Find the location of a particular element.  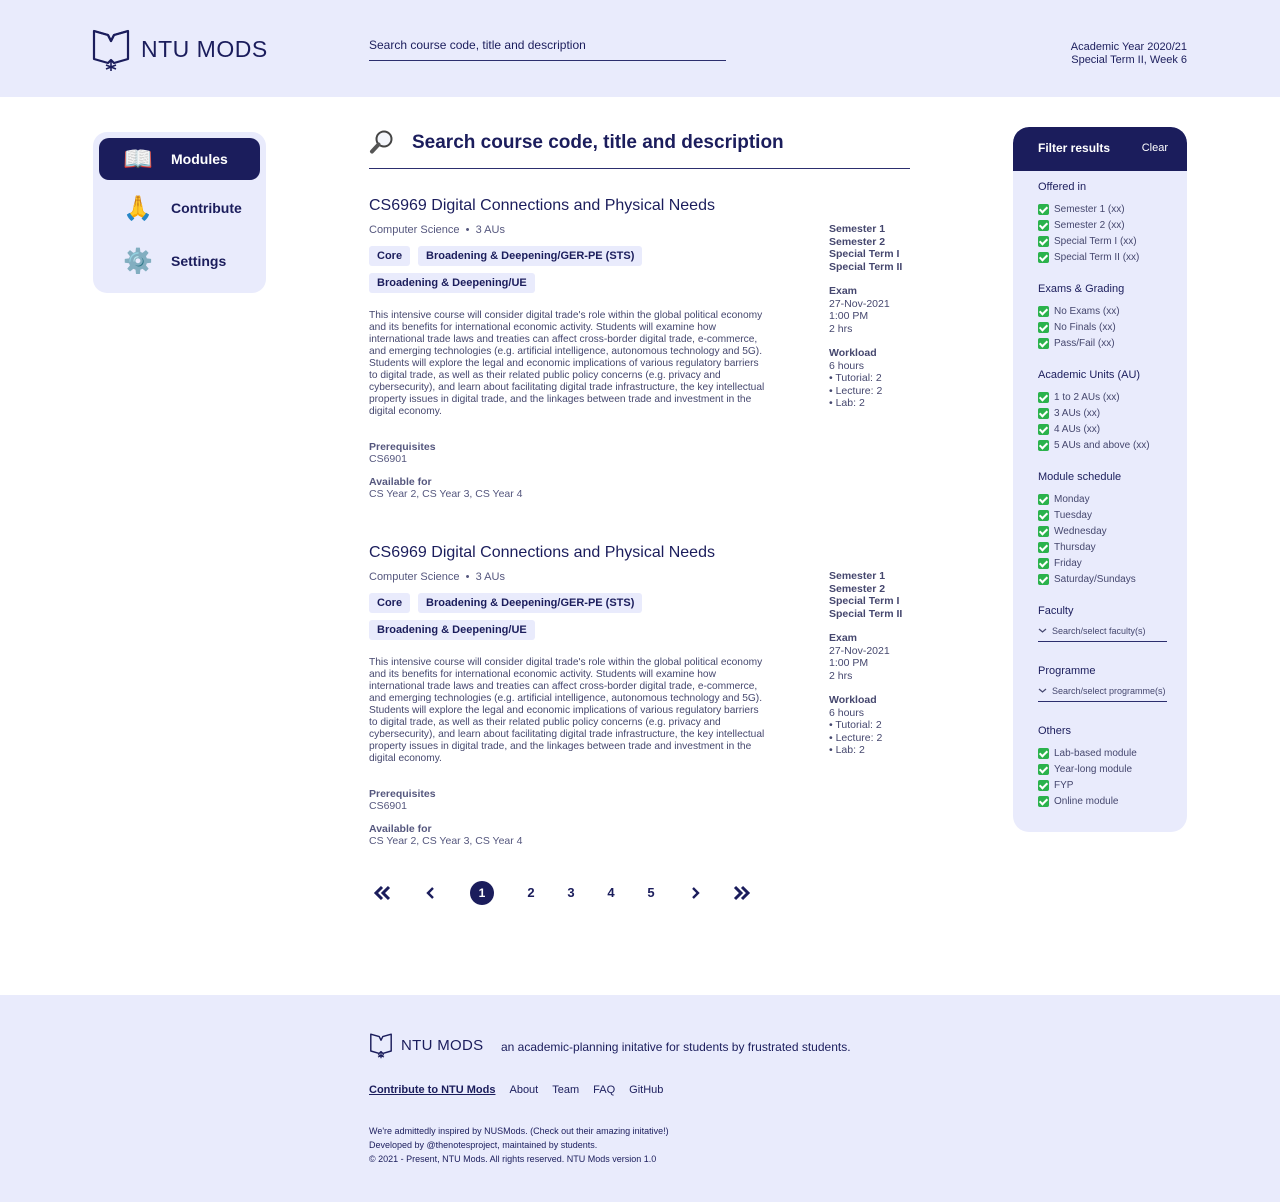

option-label: Semester 1 (xx) is located at coordinates (1089, 209).